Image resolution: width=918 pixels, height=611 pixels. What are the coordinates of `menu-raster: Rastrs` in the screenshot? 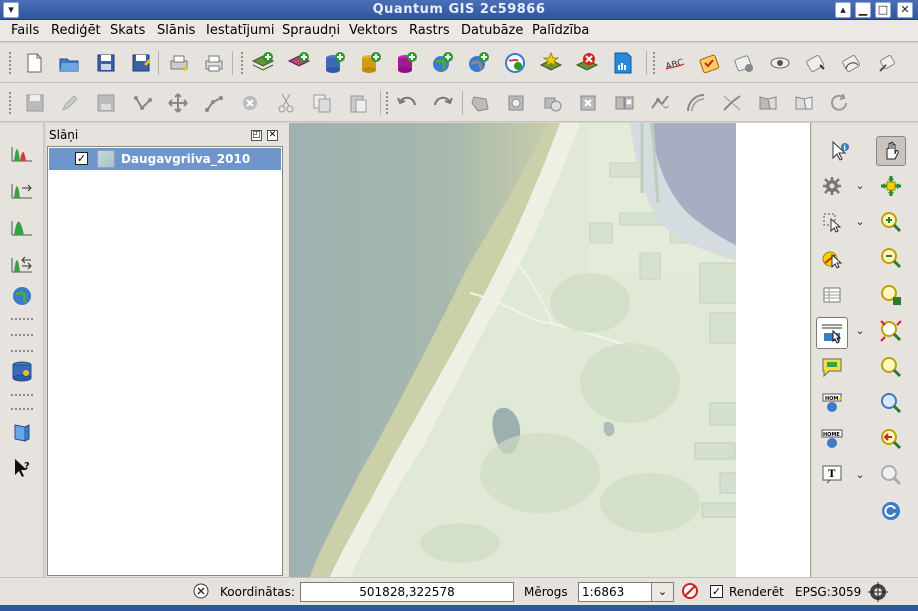 It's located at (429, 30).